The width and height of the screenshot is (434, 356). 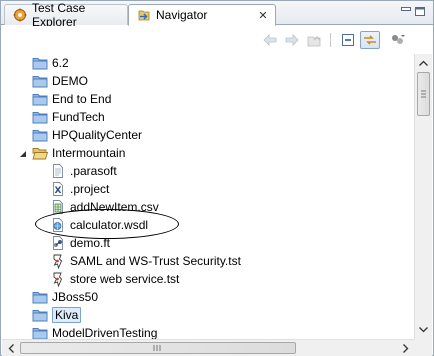 What do you see at coordinates (67, 315) in the screenshot?
I see `tree-item-label: Kiva` at bounding box center [67, 315].